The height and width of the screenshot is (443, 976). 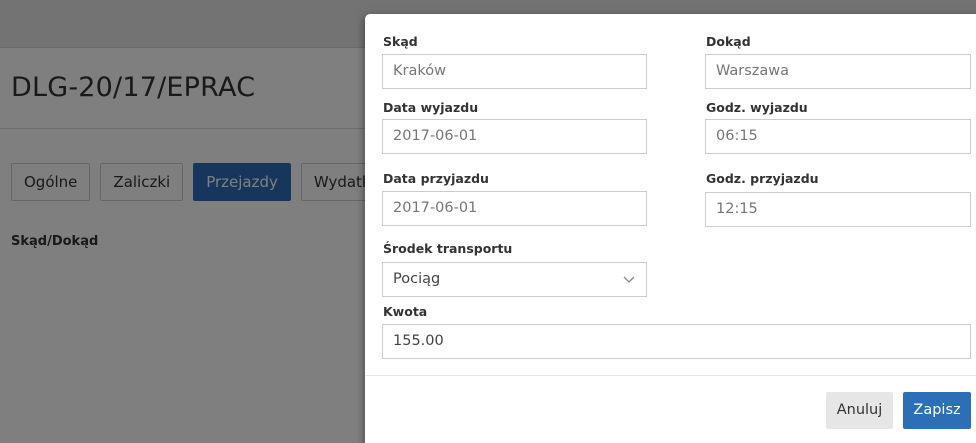 I want to click on from-label: Skąd, so click(x=400, y=41).